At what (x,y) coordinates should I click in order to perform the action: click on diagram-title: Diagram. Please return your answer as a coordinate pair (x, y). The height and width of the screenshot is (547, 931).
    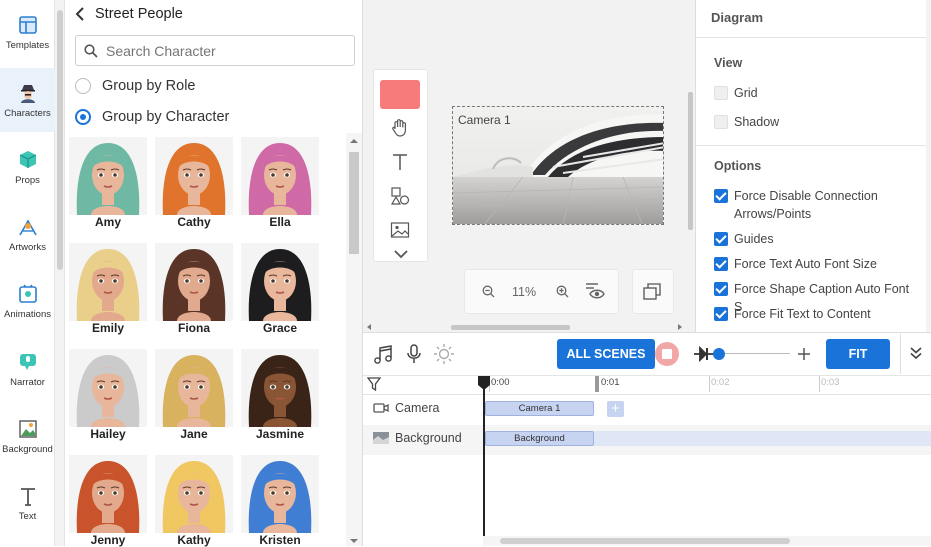
    Looking at the image, I should click on (737, 17).